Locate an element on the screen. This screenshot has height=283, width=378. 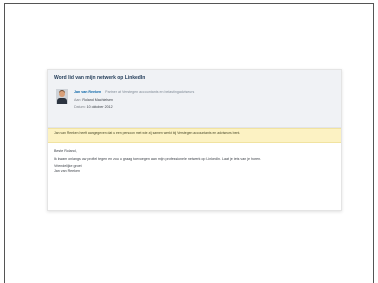
avatar is located at coordinates (62, 96).